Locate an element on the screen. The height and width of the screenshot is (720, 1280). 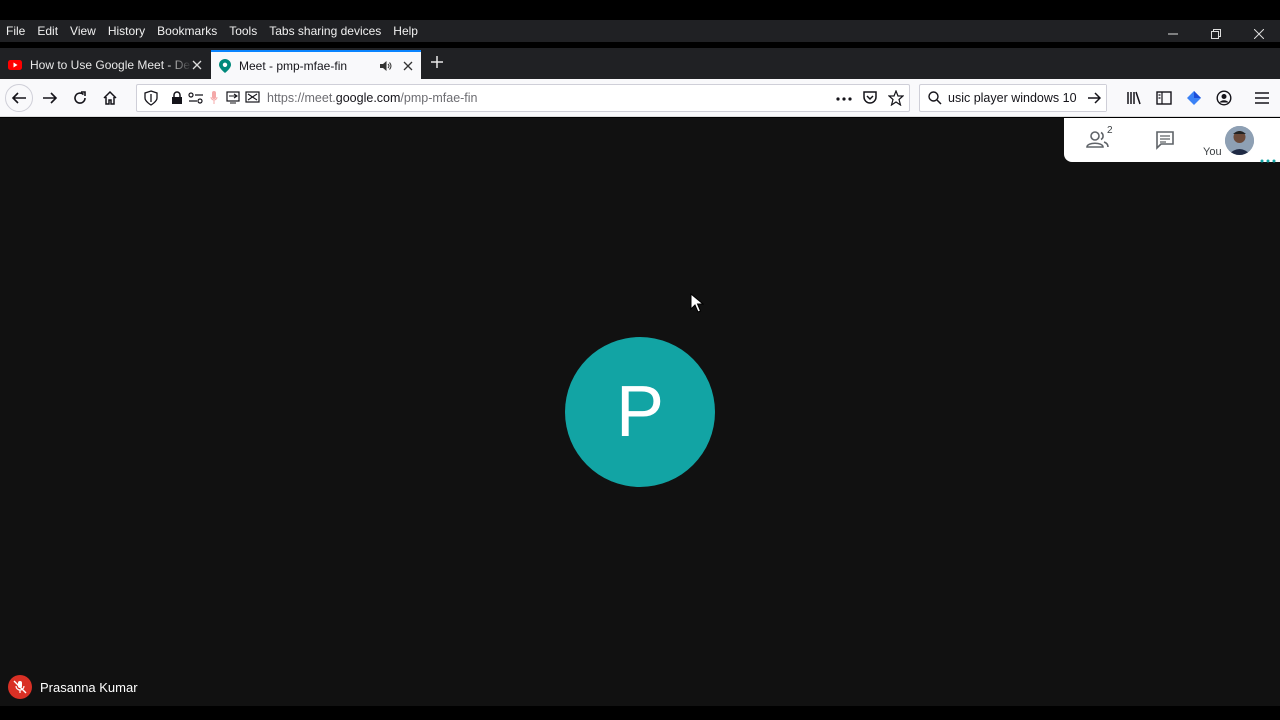
meet-top-panel: 2 You is located at coordinates (1172, 140).